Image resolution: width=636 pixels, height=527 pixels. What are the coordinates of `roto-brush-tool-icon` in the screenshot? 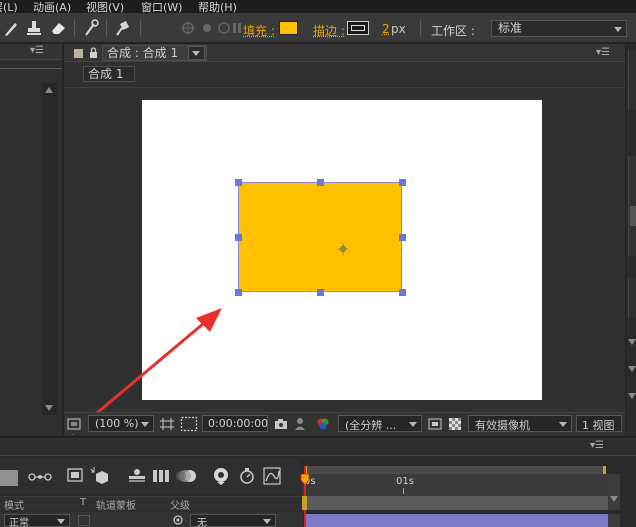 It's located at (92, 28).